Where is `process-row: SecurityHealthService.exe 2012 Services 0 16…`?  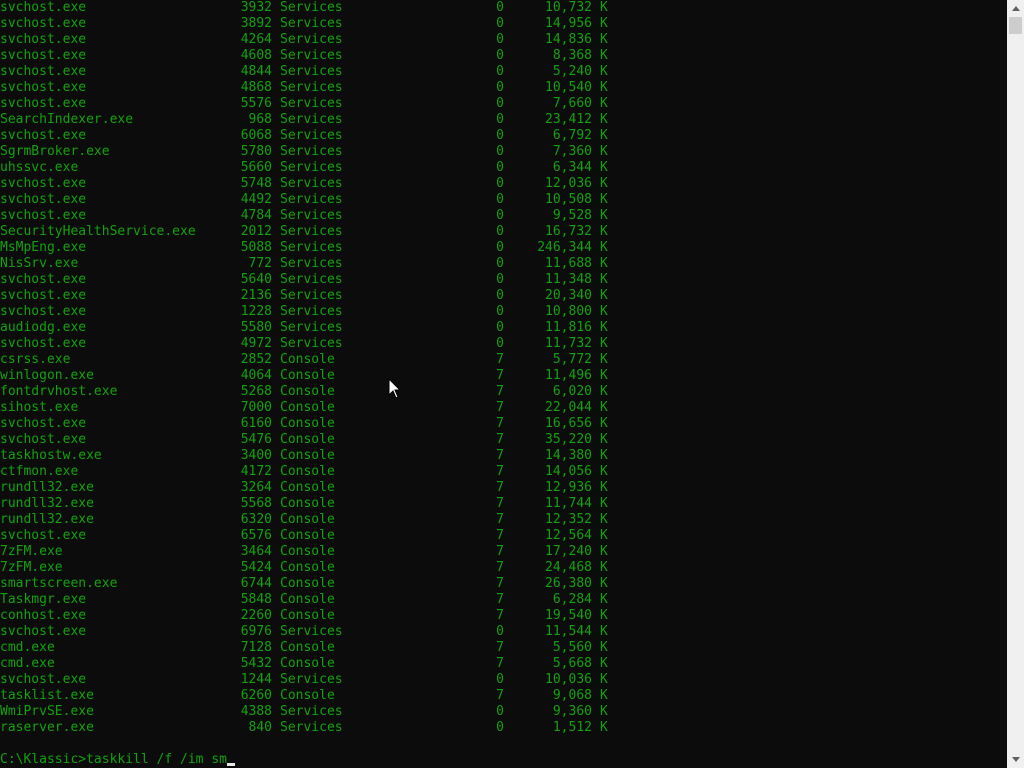
process-row: SecurityHealthService.exe 2012 Services 0 16… is located at coordinates (500, 232).